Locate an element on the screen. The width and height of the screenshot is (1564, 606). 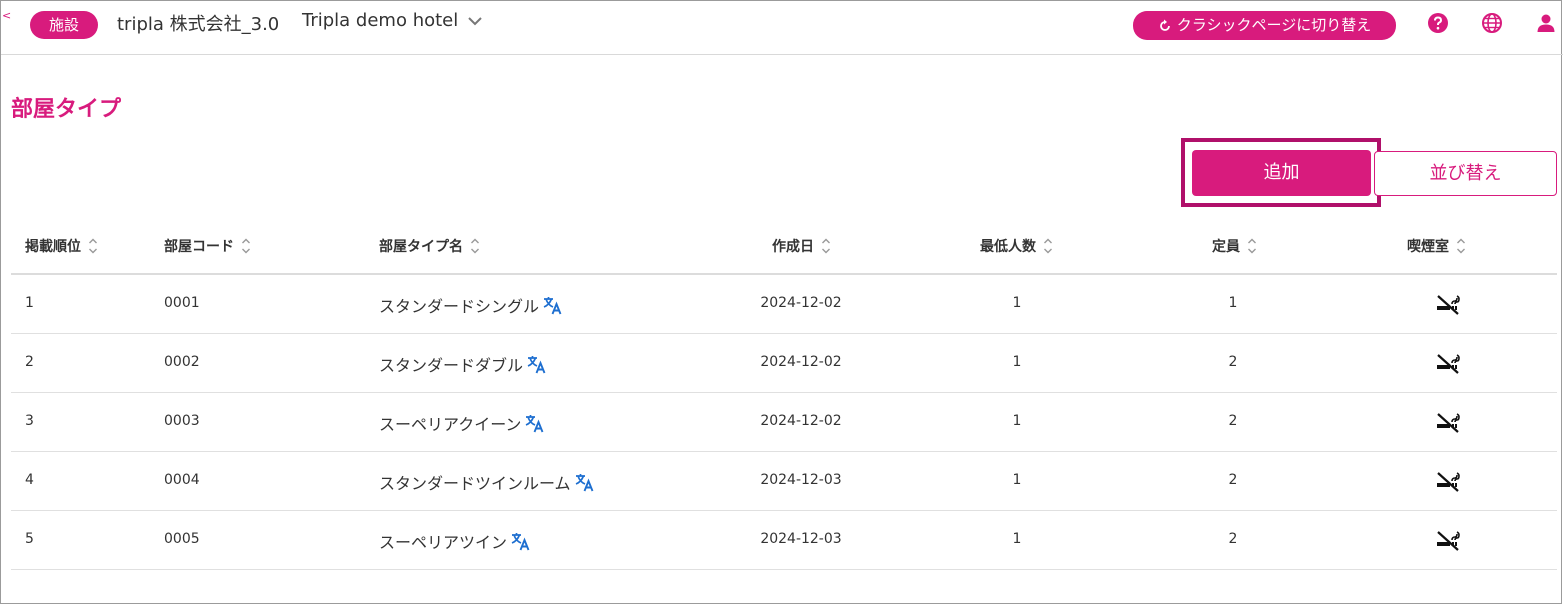
classic-page-switch-button: クラシックページに切り替え is located at coordinates (1264, 25).